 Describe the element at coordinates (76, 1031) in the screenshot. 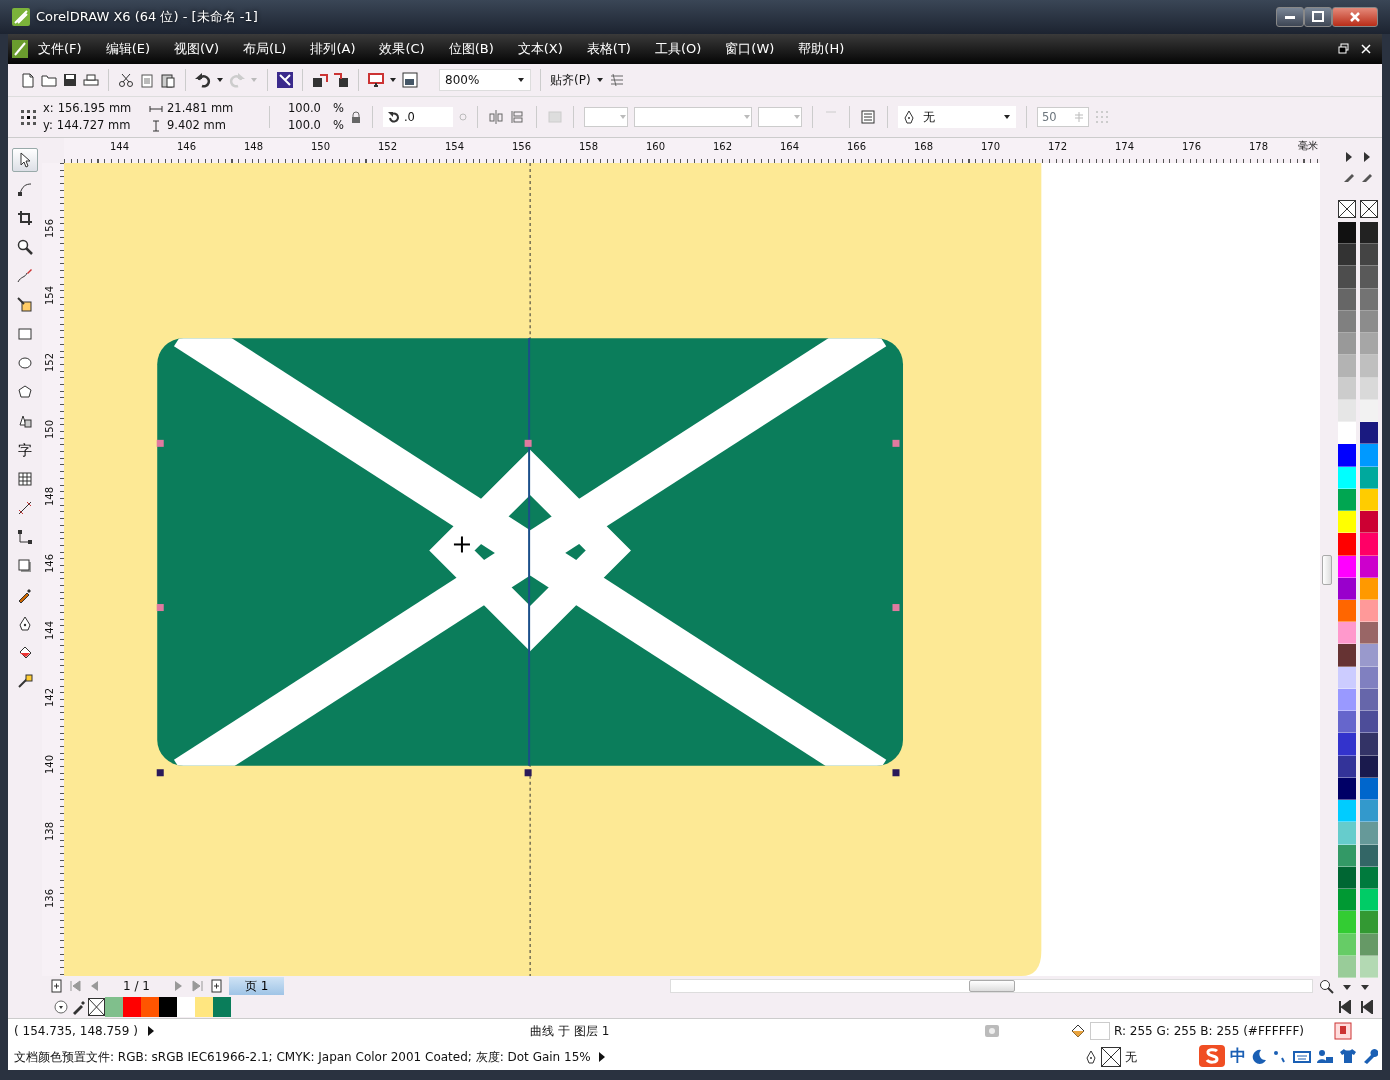

I see `cursor-coordinates: ( 154.735, 148.759 )` at that location.